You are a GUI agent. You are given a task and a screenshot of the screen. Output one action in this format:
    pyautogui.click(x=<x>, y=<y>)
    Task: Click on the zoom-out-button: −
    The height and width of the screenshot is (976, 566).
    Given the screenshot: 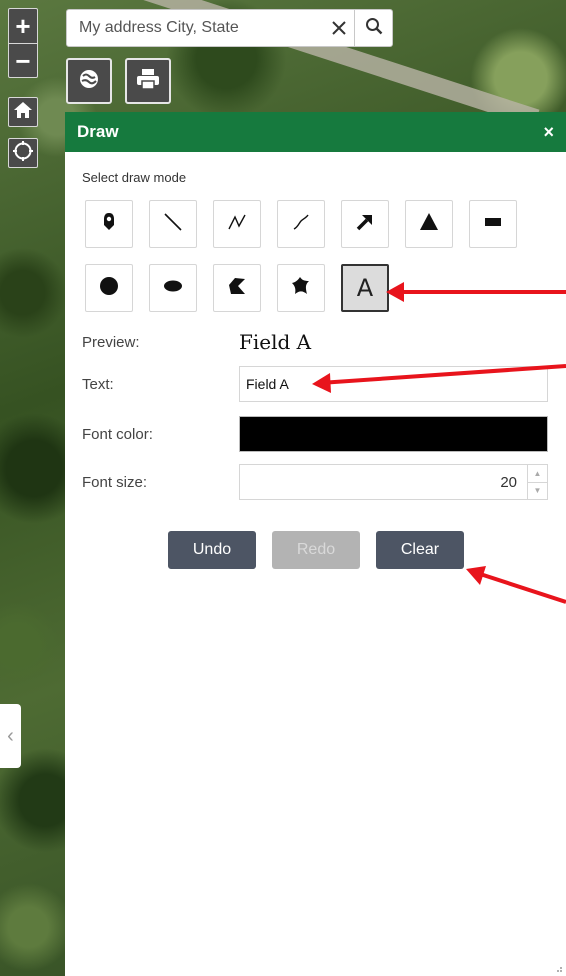 What is the action you would take?
    pyautogui.click(x=23, y=60)
    